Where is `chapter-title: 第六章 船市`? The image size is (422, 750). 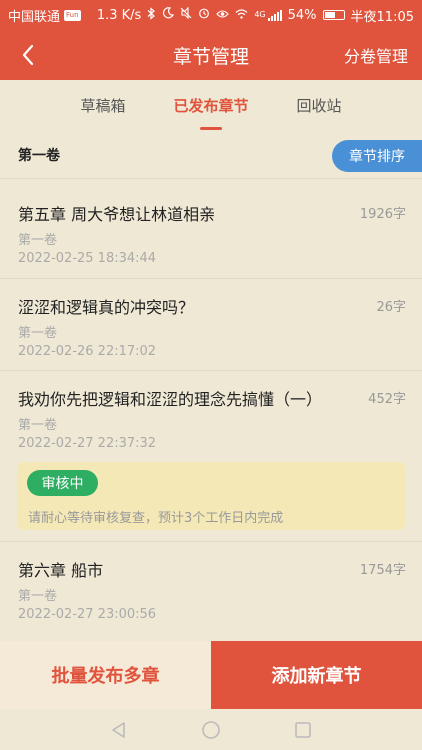
chapter-title: 第六章 船市 is located at coordinates (61, 570).